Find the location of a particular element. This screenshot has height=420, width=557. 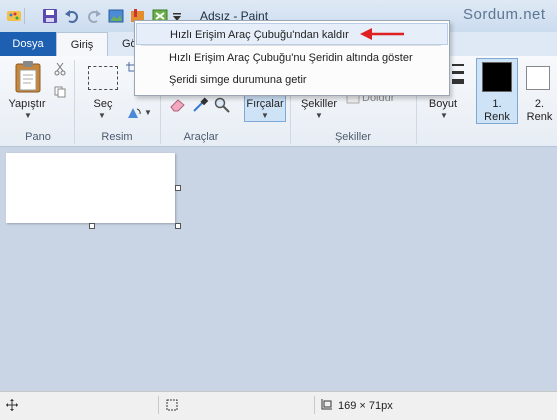

rotate-icon is located at coordinates (134, 113).